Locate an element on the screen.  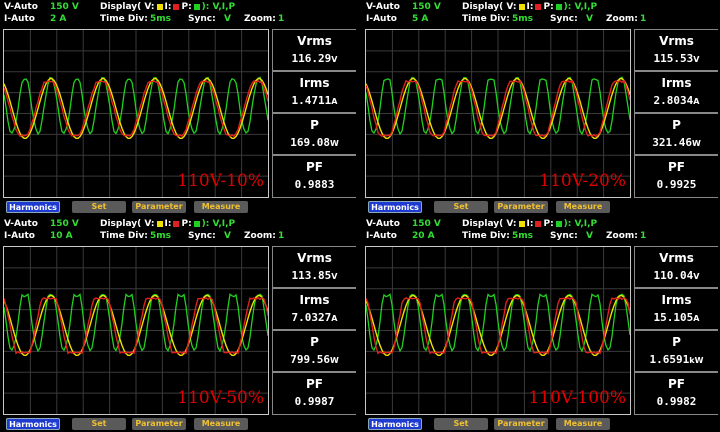
power-number: 1.6591 is located at coordinates (669, 359).